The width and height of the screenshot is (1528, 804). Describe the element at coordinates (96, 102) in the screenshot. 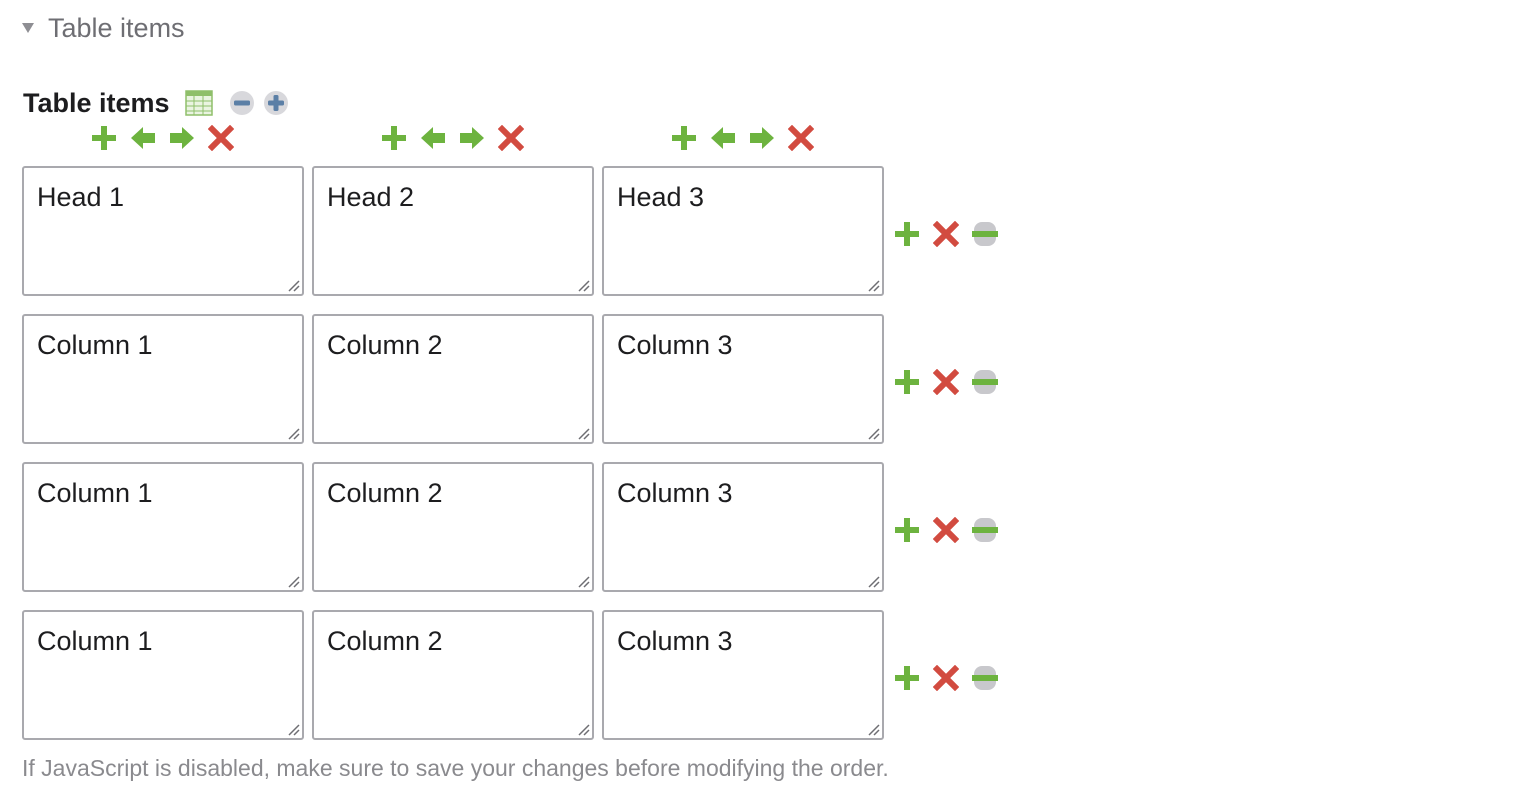

I see `field-label: Table items` at that location.